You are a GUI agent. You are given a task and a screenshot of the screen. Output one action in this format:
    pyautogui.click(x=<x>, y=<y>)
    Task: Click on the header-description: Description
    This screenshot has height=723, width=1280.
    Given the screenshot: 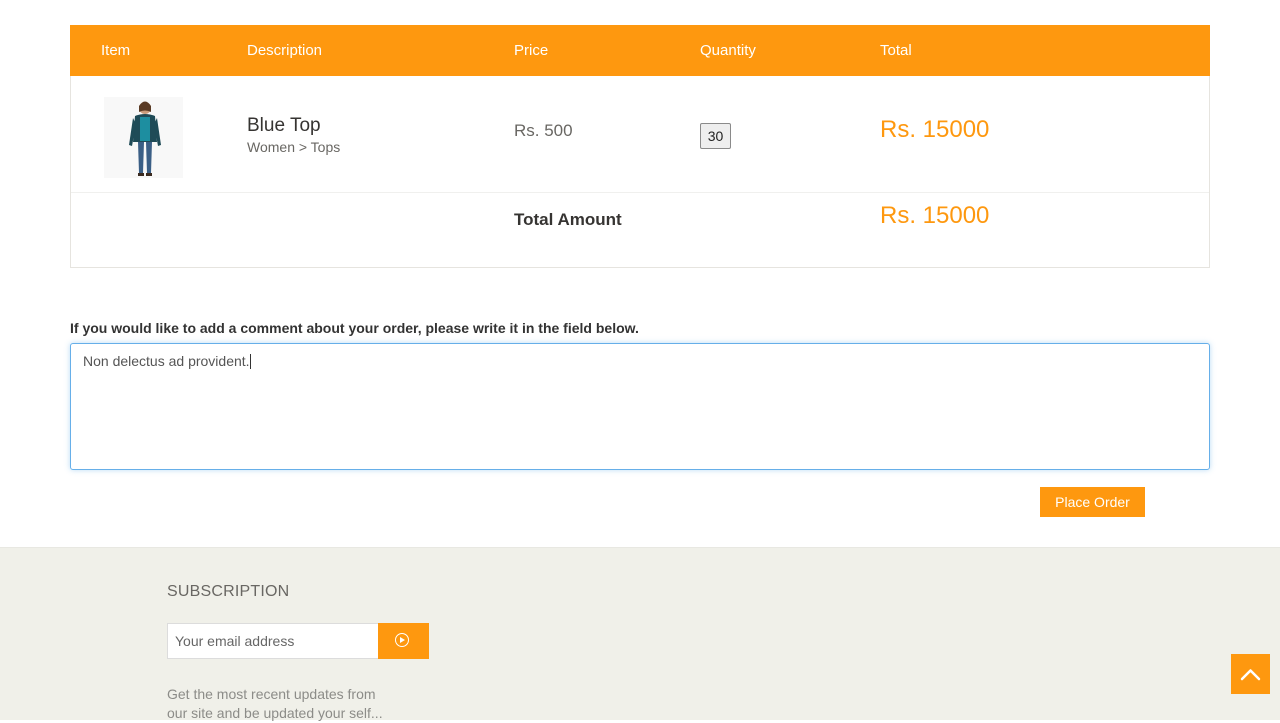 What is the action you would take?
    pyautogui.click(x=285, y=50)
    